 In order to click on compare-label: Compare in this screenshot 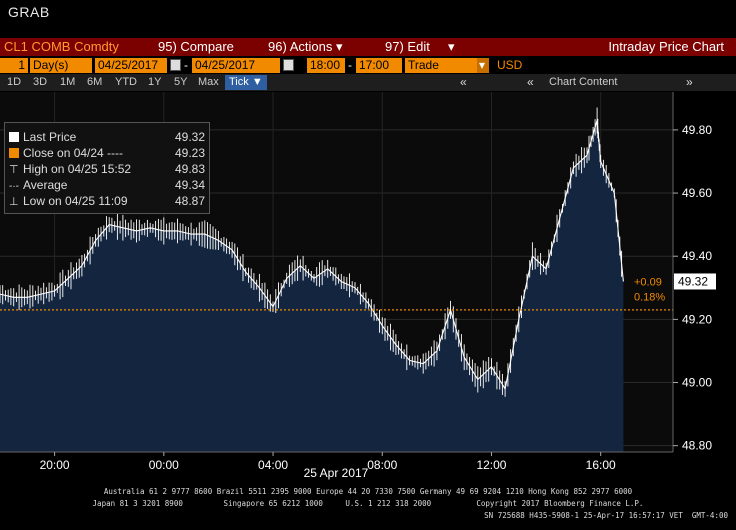, I will do `click(207, 46)`.